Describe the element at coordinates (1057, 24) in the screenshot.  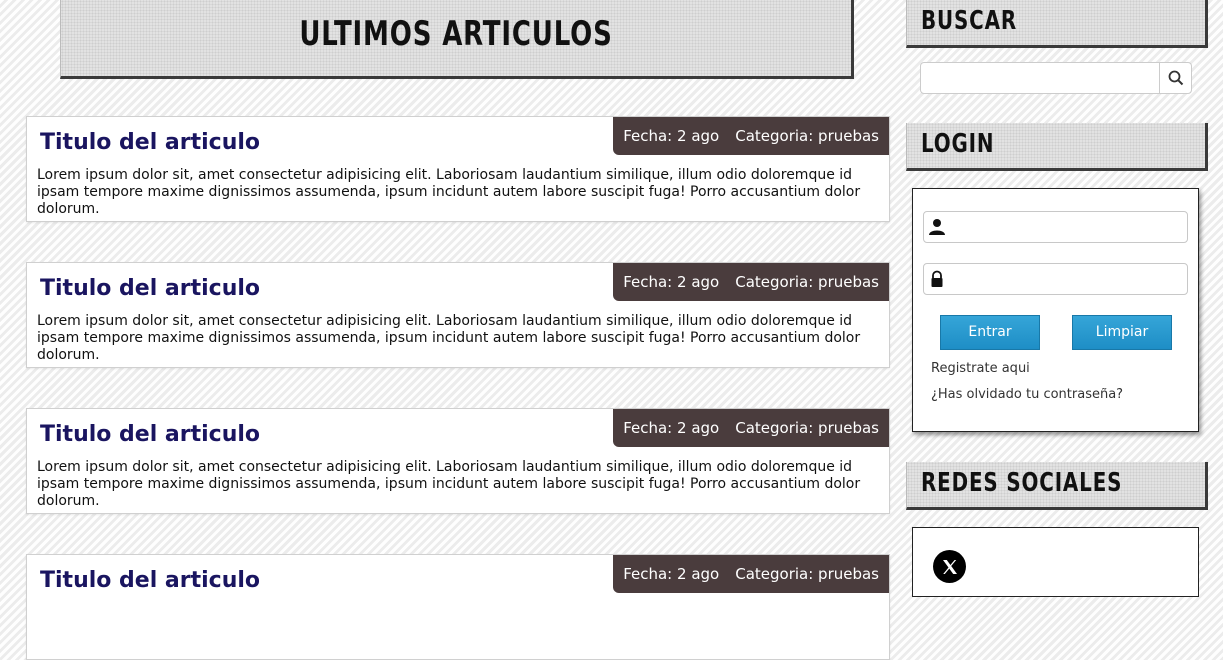
I see `search-heading-box: BUSCAR` at that location.